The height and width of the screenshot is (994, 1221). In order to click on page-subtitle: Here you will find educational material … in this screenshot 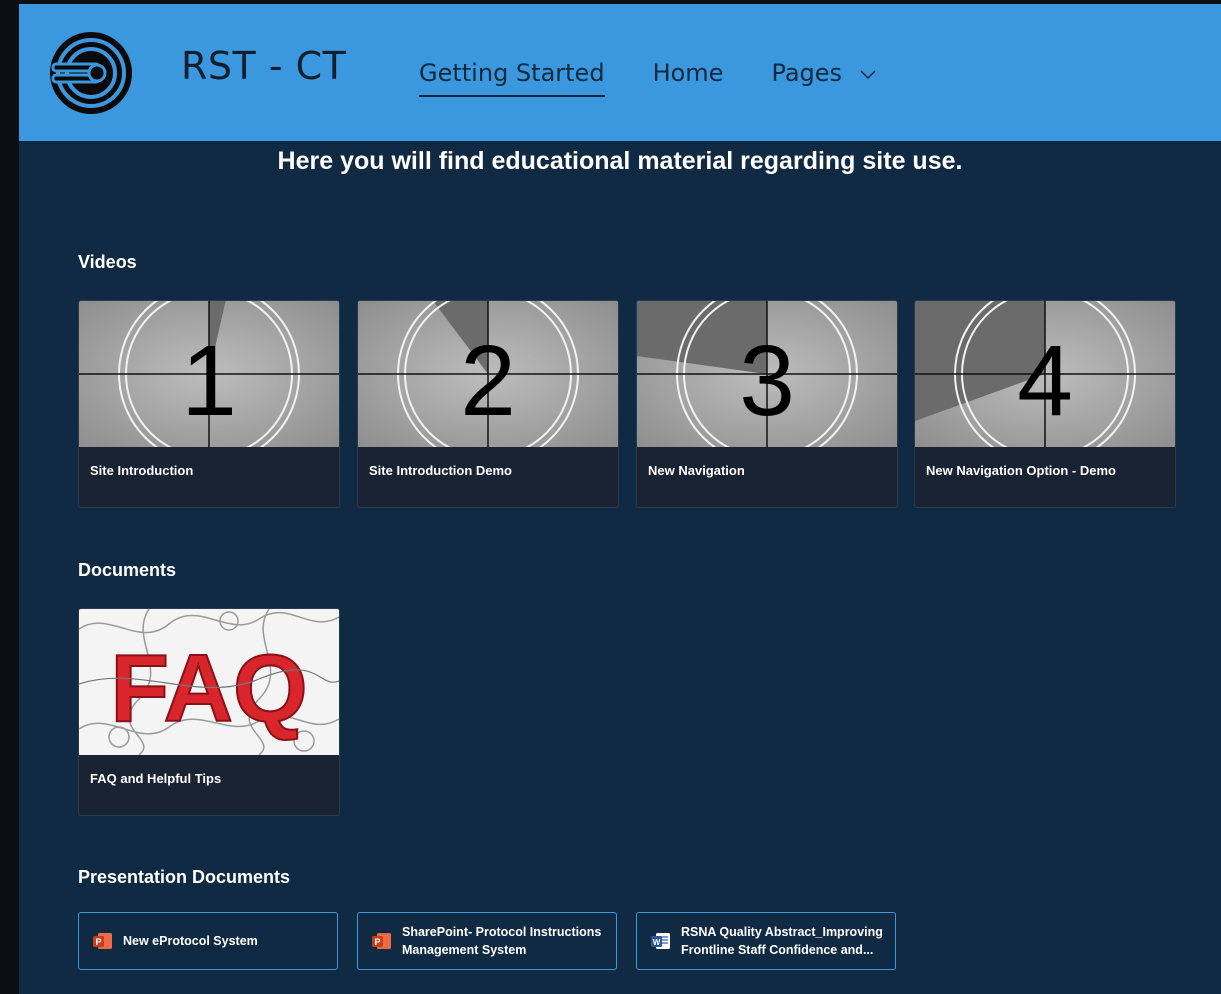, I will do `click(620, 161)`.